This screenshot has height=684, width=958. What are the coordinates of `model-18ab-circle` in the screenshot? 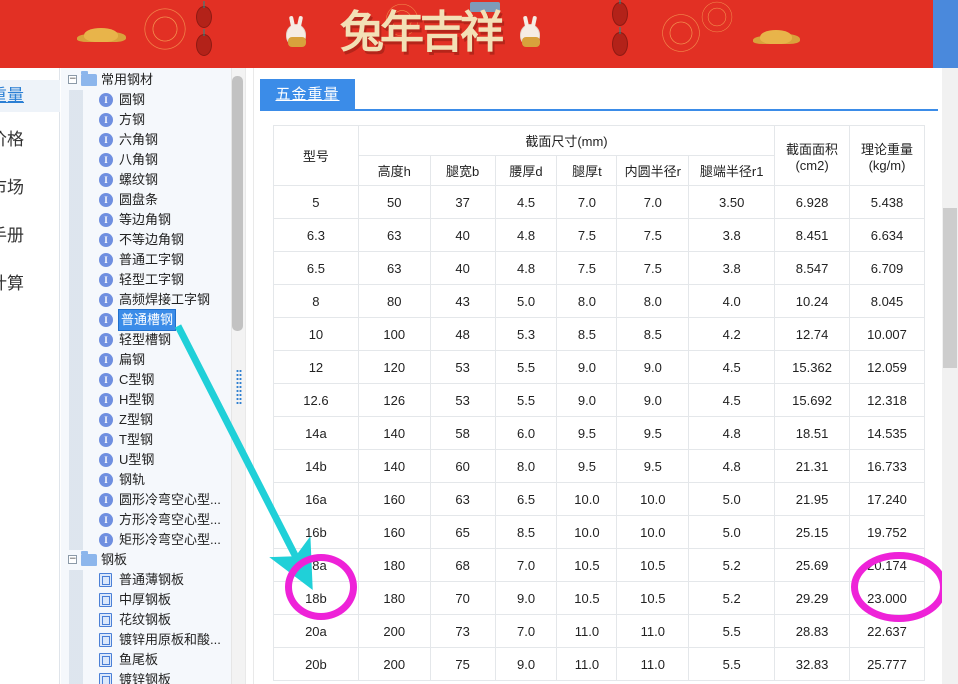 It's located at (321, 587).